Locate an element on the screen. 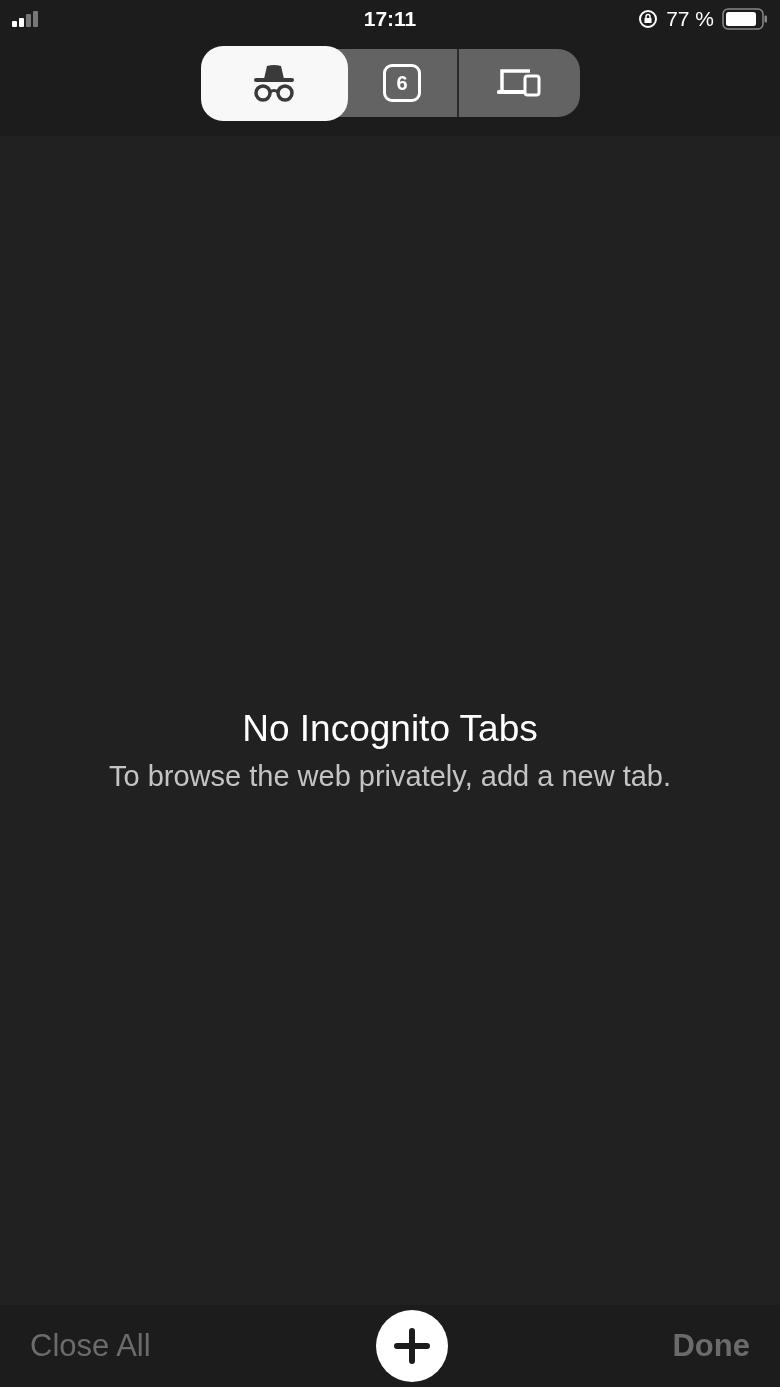 The width and height of the screenshot is (780, 1387). devices-icon is located at coordinates (519, 83).